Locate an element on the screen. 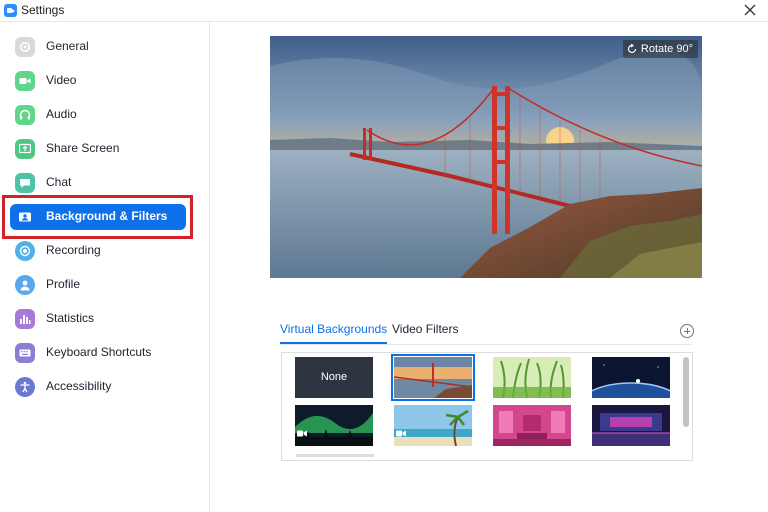 The width and height of the screenshot is (768, 512). background-stage-thumbnail is located at coordinates (631, 425).